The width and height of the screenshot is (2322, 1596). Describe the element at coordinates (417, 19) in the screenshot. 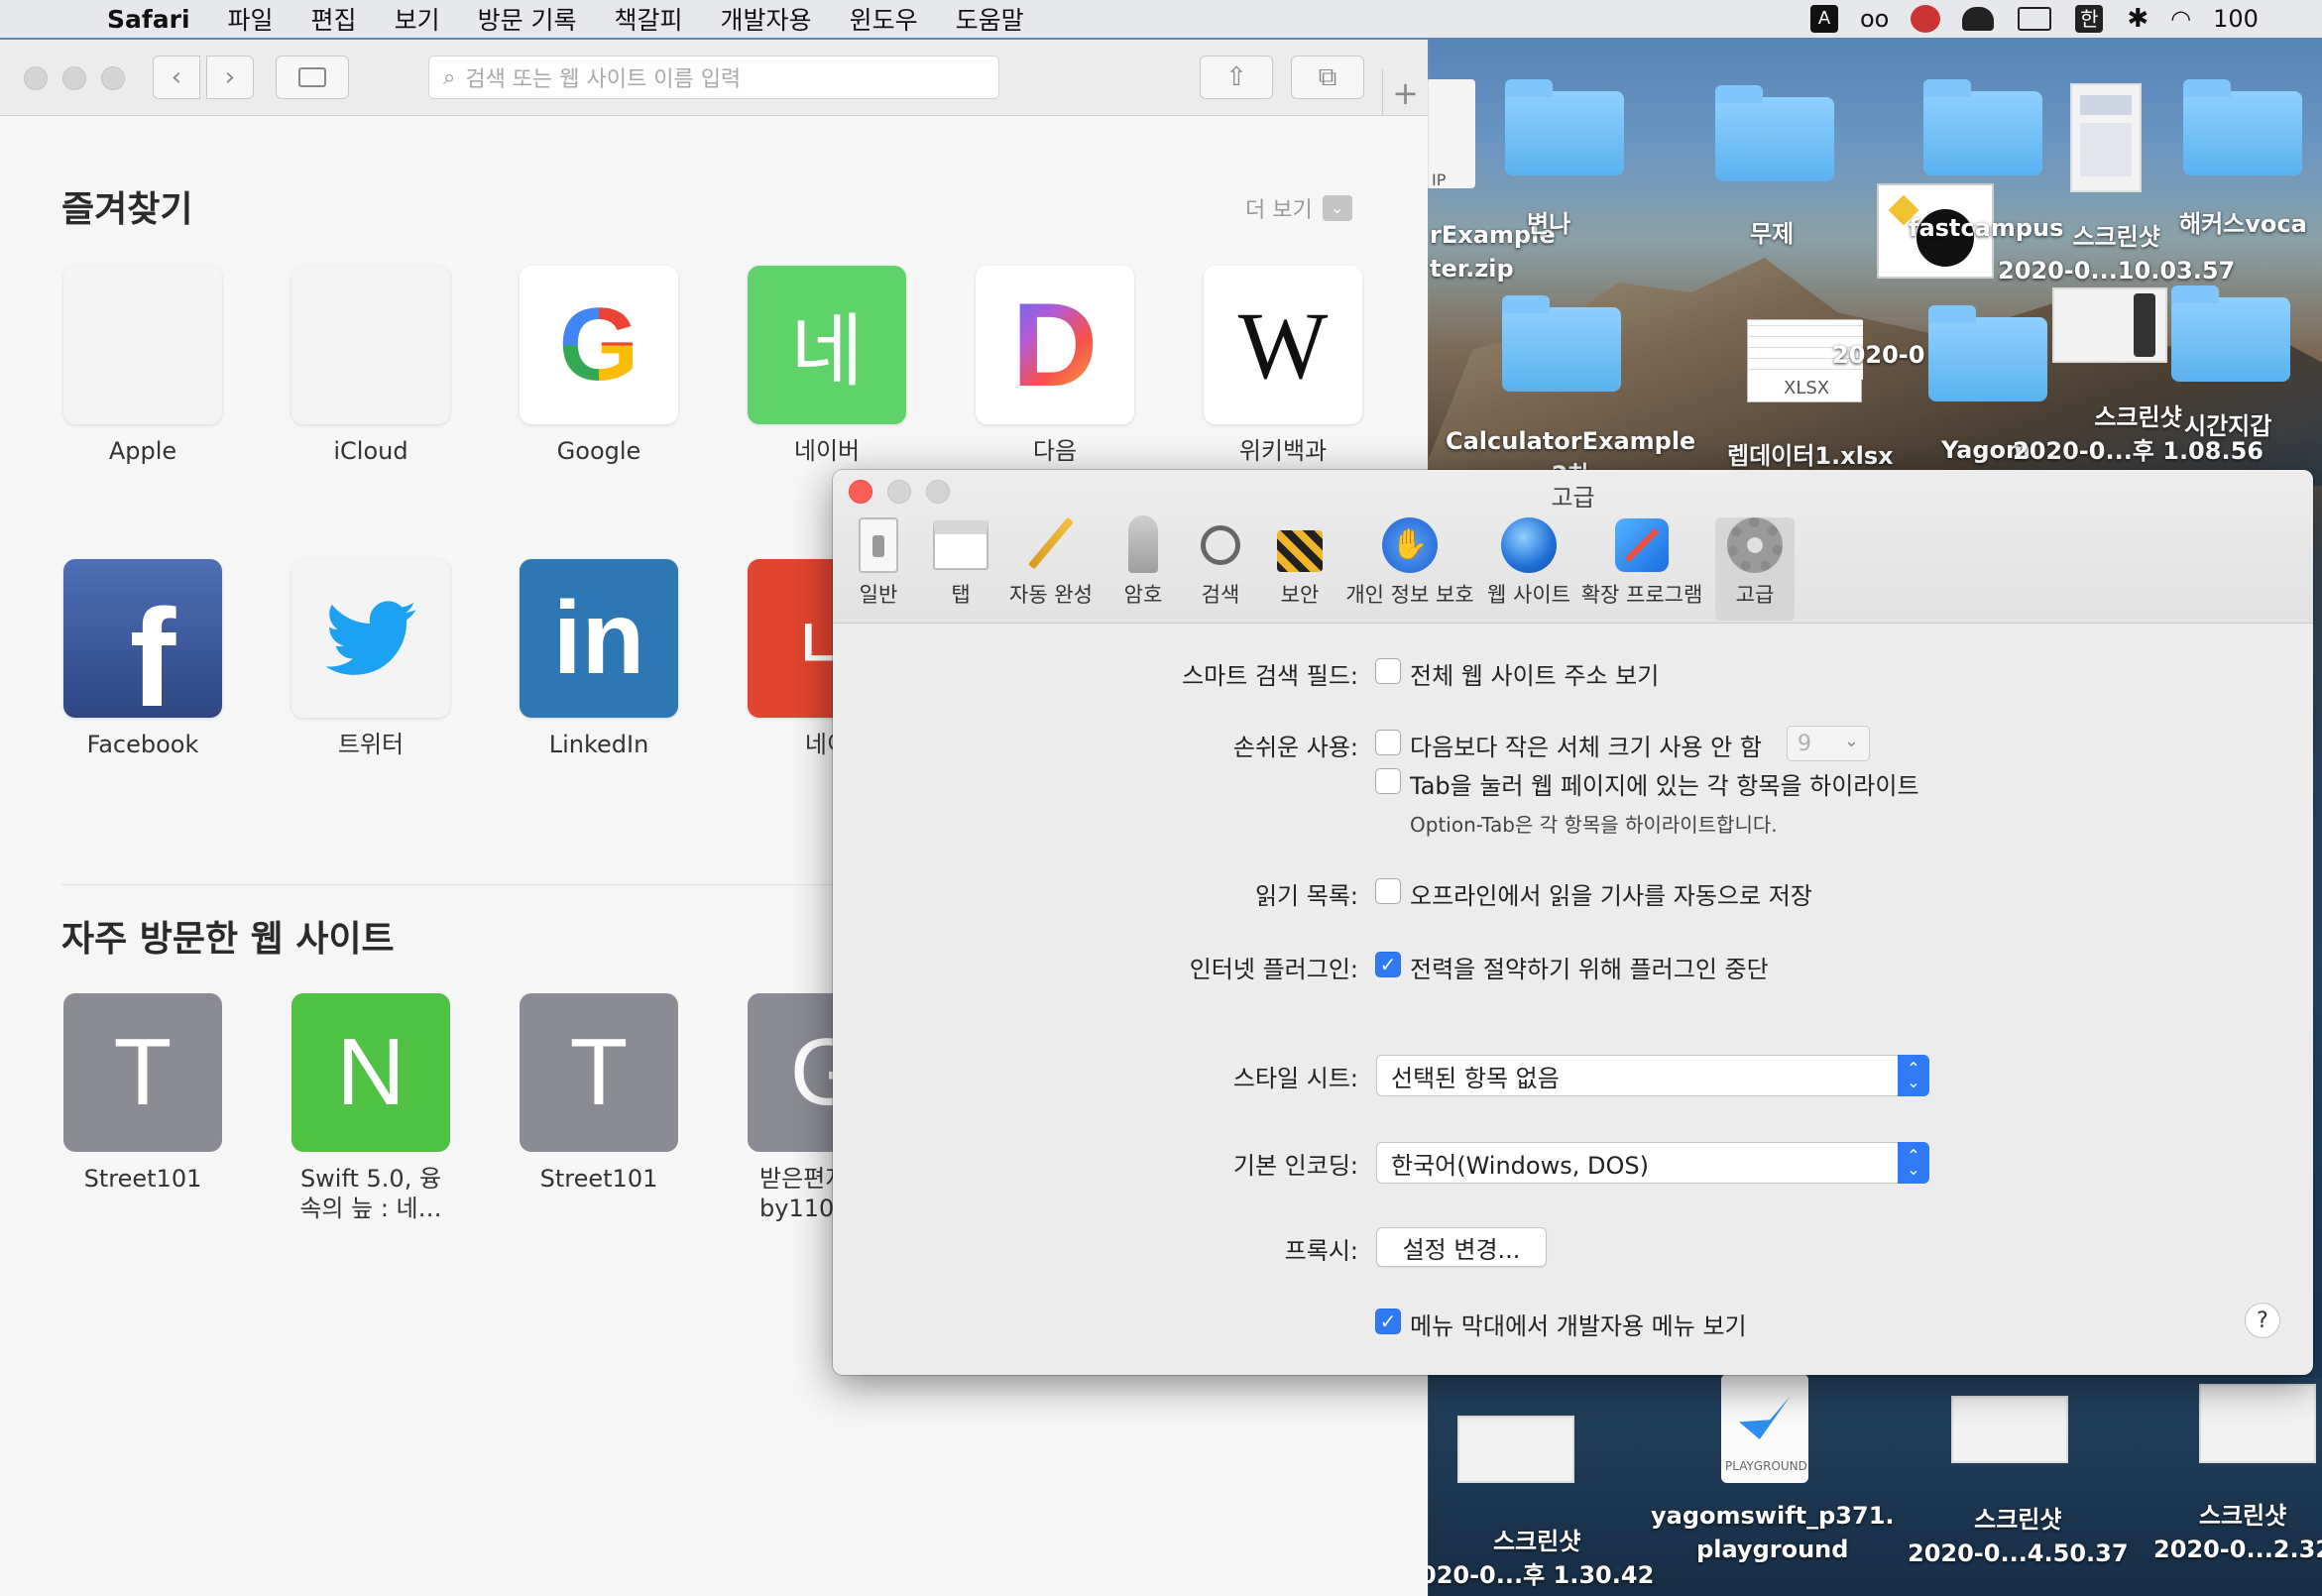

I see `menu-view: 보기` at that location.